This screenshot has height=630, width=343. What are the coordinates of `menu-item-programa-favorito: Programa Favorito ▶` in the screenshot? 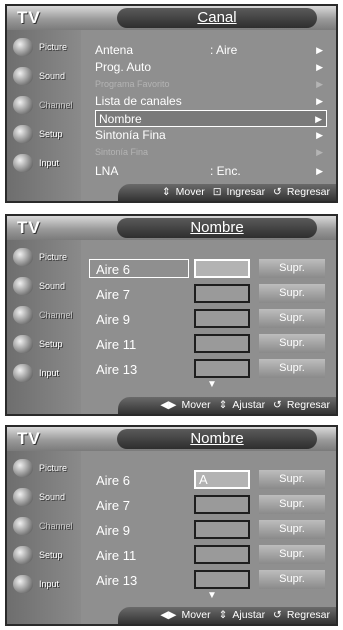 It's located at (211, 84).